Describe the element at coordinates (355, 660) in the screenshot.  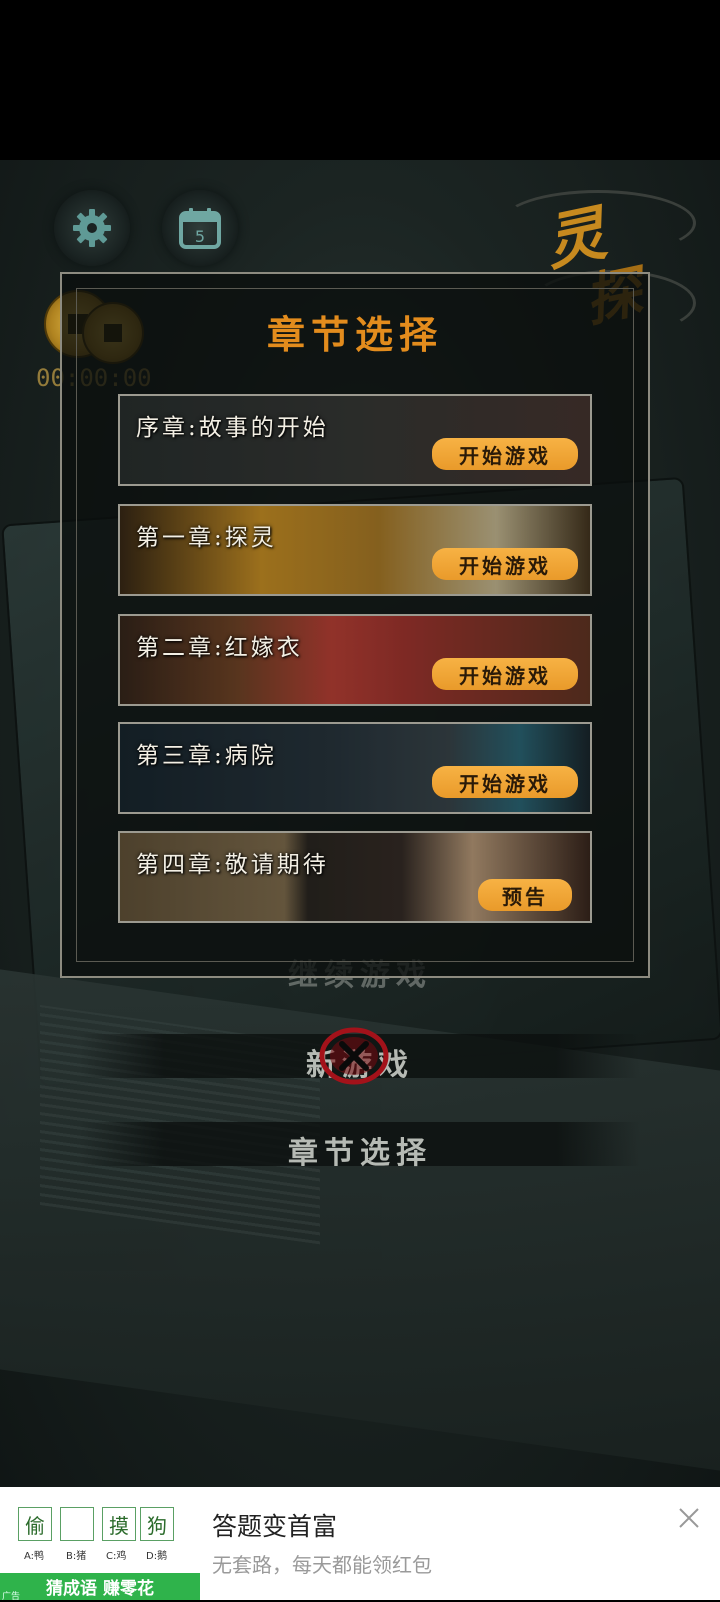
I see `chapter-card-2: 第二章:红嫁衣 开始游戏` at that location.